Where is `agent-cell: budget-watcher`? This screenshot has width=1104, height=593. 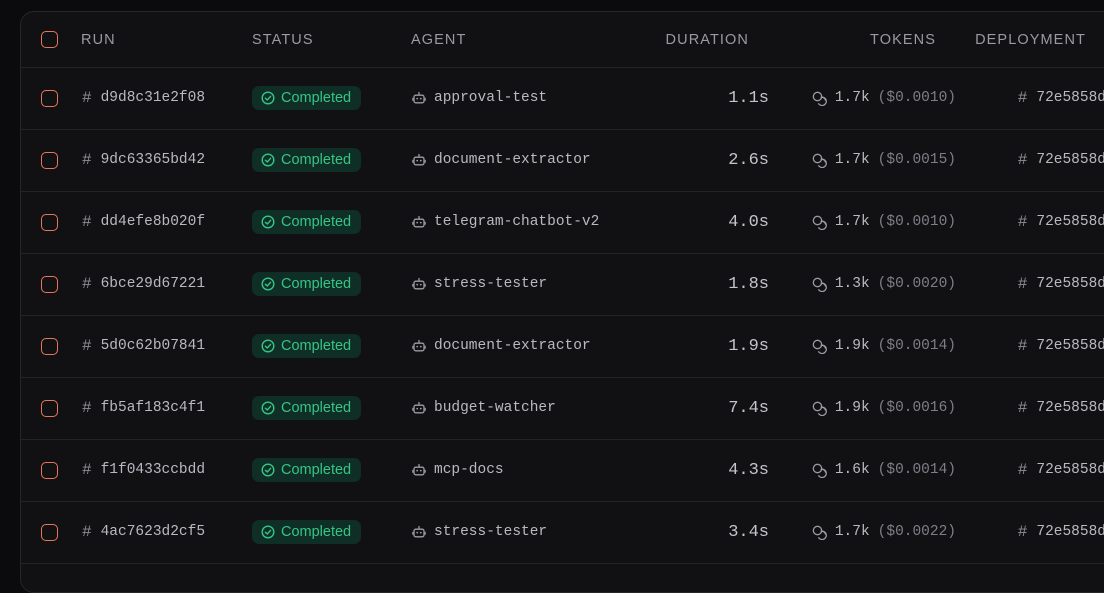 agent-cell: budget-watcher is located at coordinates (484, 408).